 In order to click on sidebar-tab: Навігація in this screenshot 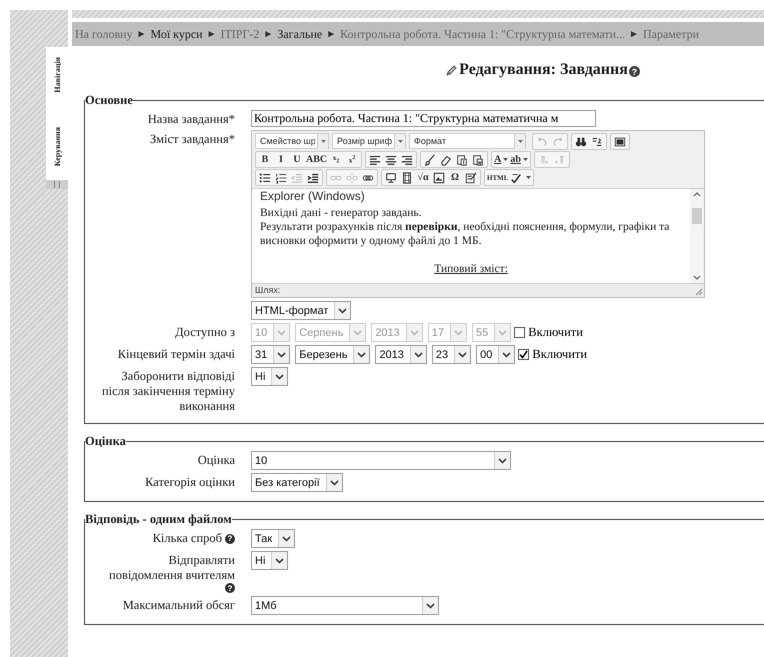, I will do `click(57, 75)`.